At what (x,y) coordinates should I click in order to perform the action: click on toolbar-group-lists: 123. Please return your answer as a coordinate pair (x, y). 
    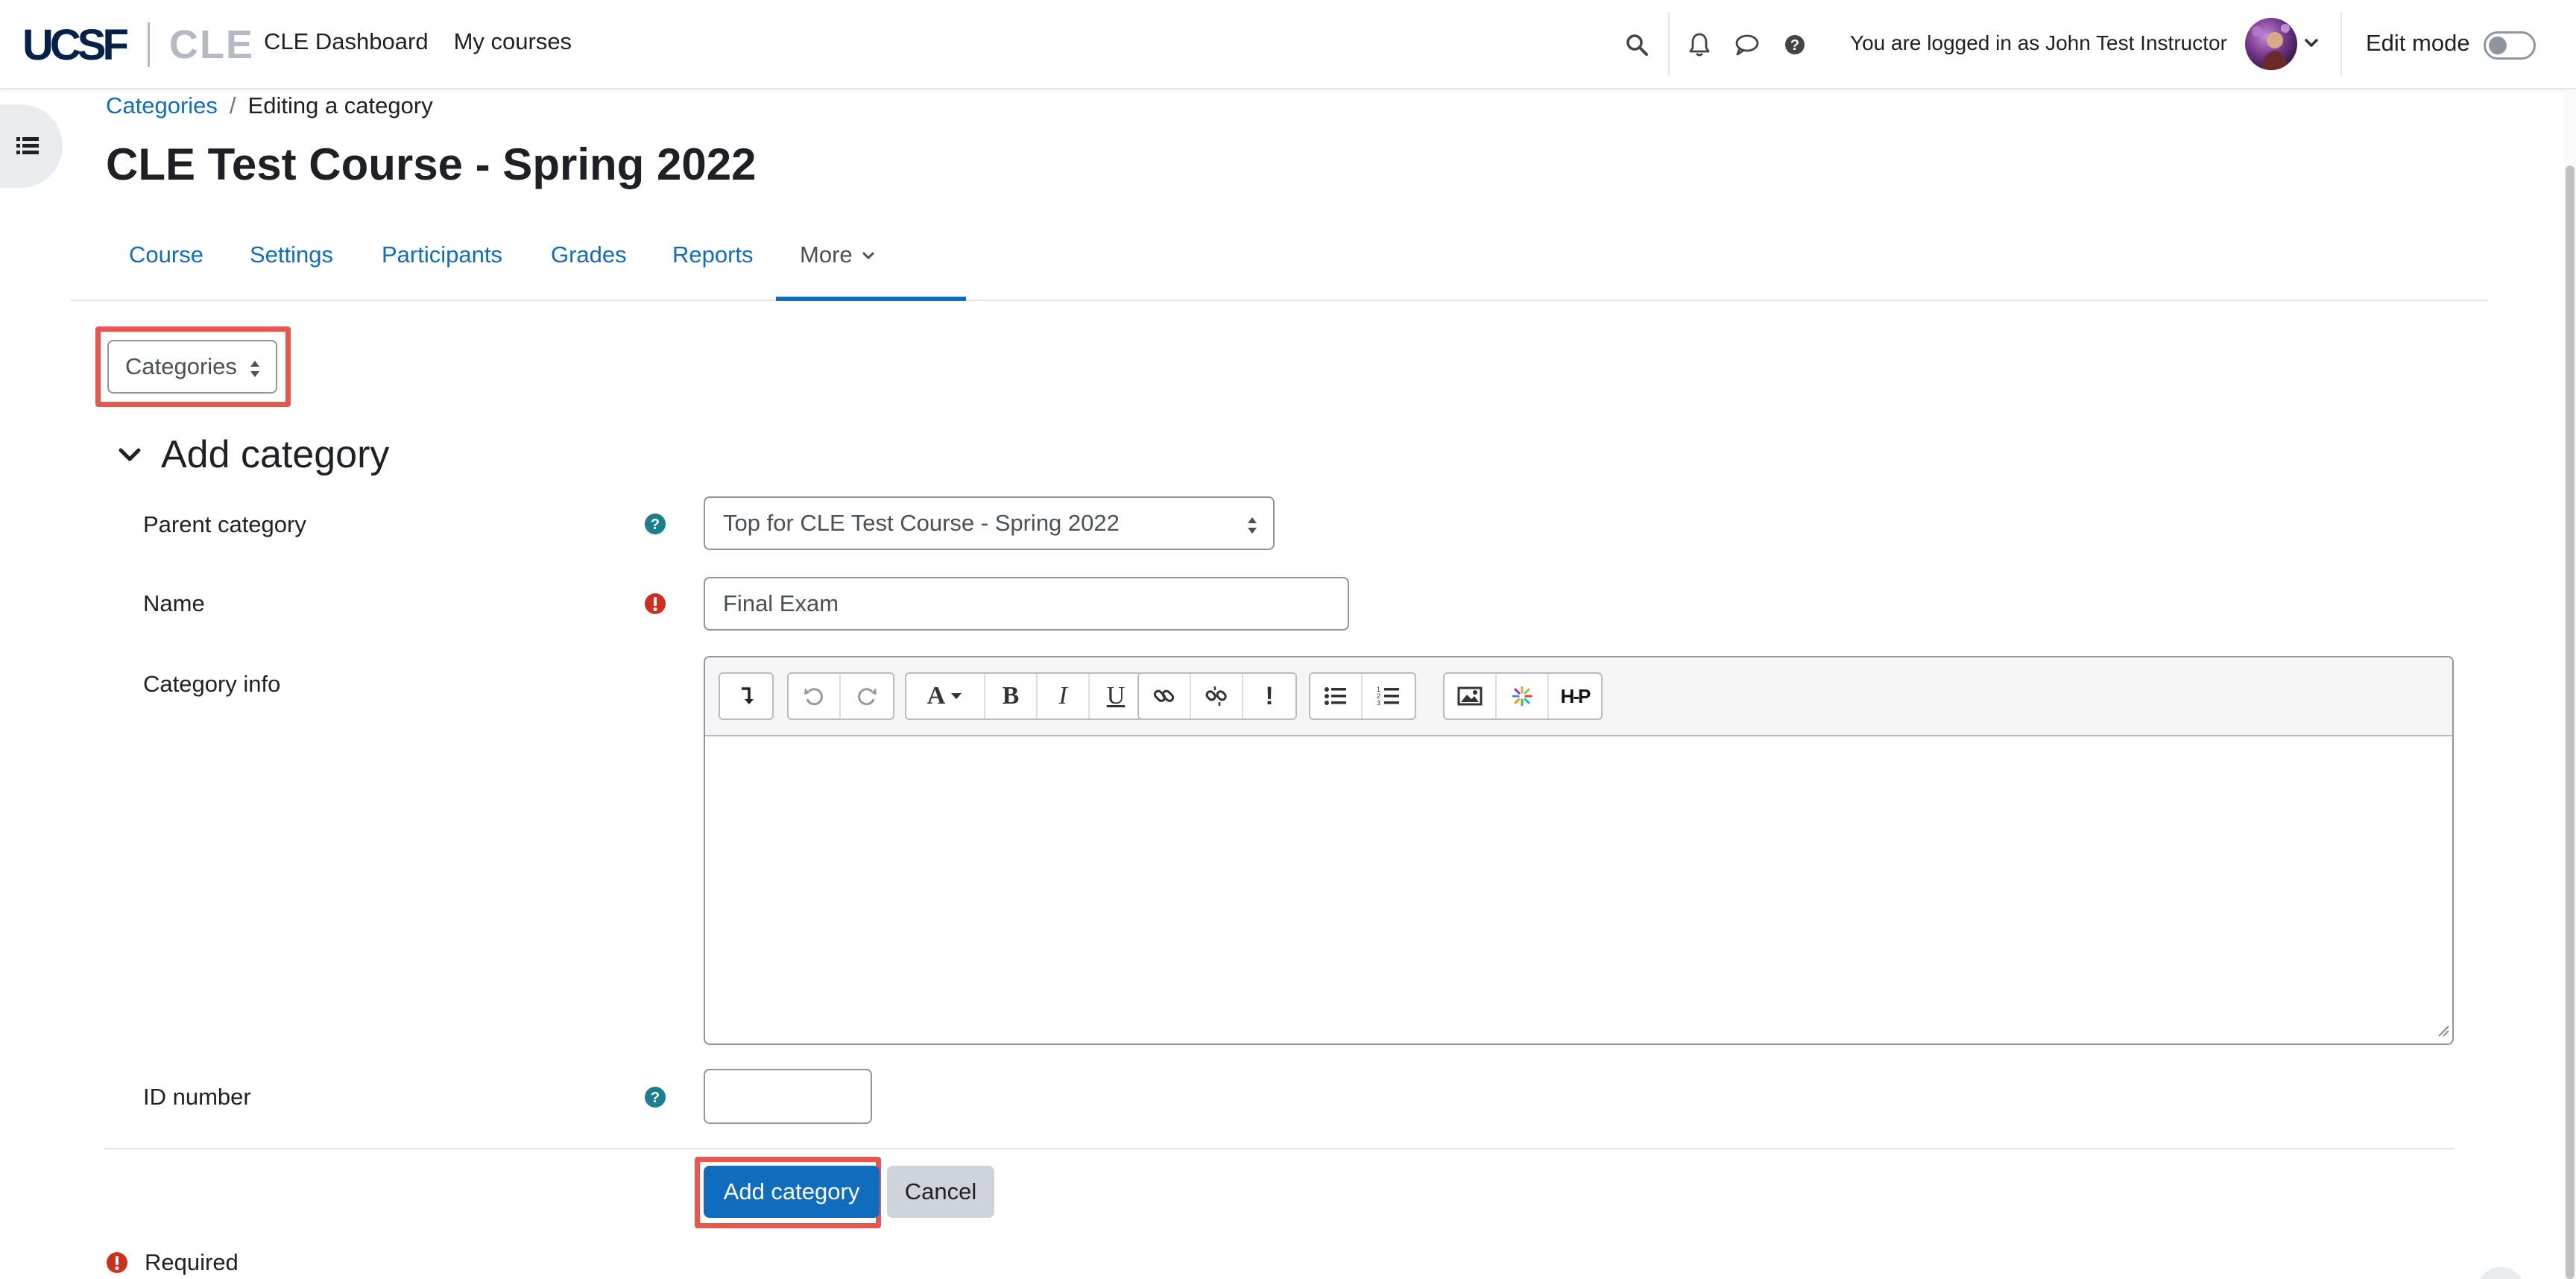
    Looking at the image, I should click on (1362, 696).